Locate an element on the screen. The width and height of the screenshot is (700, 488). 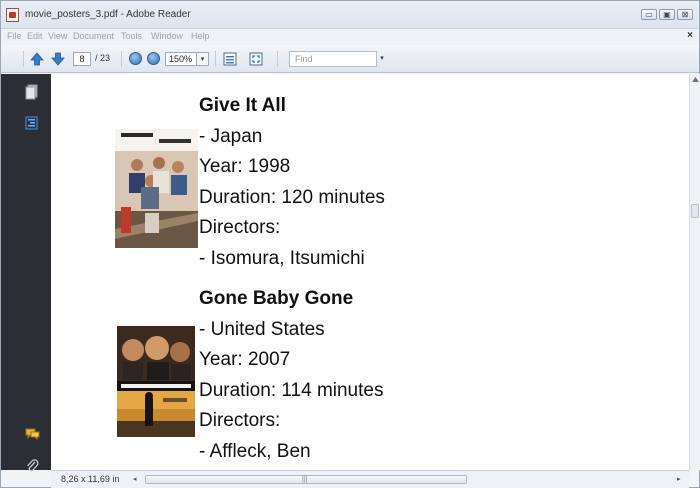
movie-director: - Isomura, Itsumichi is located at coordinates (282, 258).